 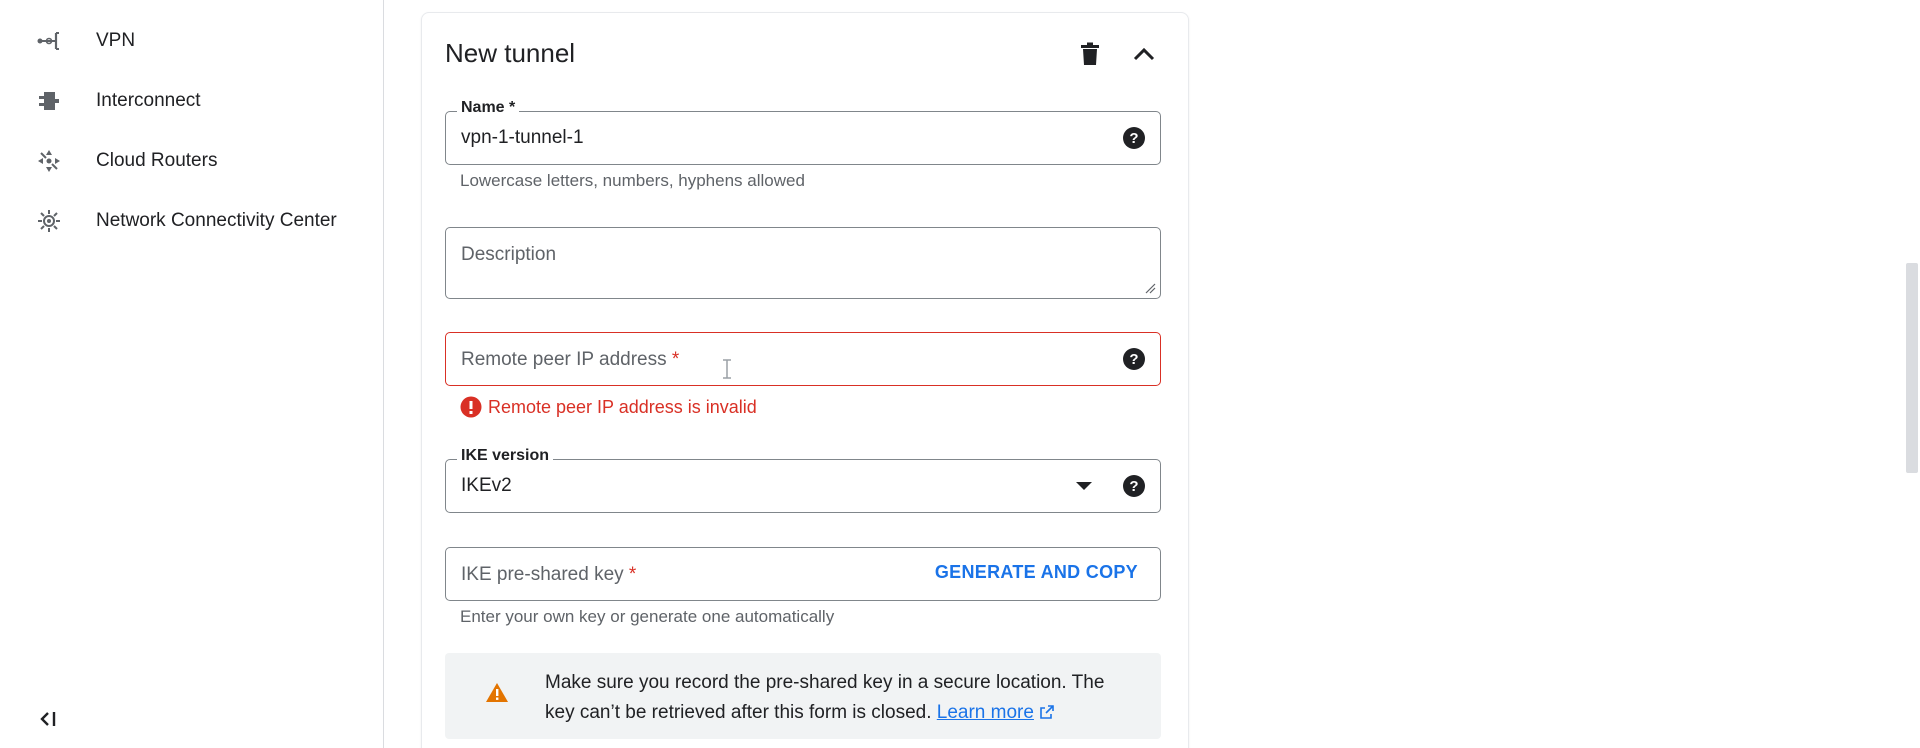 I want to click on sidebar-item-vpn: VPN, so click(x=191, y=41).